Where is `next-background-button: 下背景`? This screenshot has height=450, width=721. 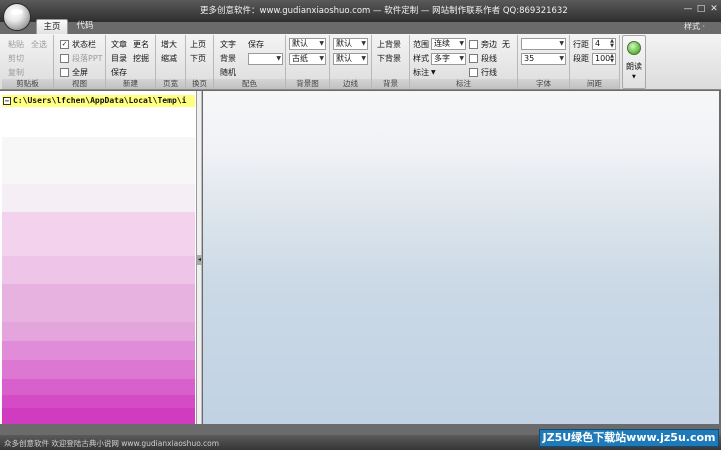
next-background-button: 下背景 is located at coordinates (389, 59).